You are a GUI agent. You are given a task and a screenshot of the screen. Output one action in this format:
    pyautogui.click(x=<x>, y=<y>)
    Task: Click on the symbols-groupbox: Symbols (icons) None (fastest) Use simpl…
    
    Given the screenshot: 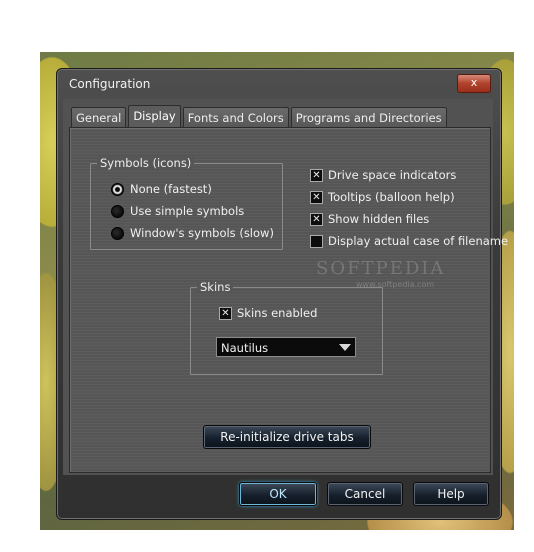 What is the action you would take?
    pyautogui.click(x=186, y=203)
    